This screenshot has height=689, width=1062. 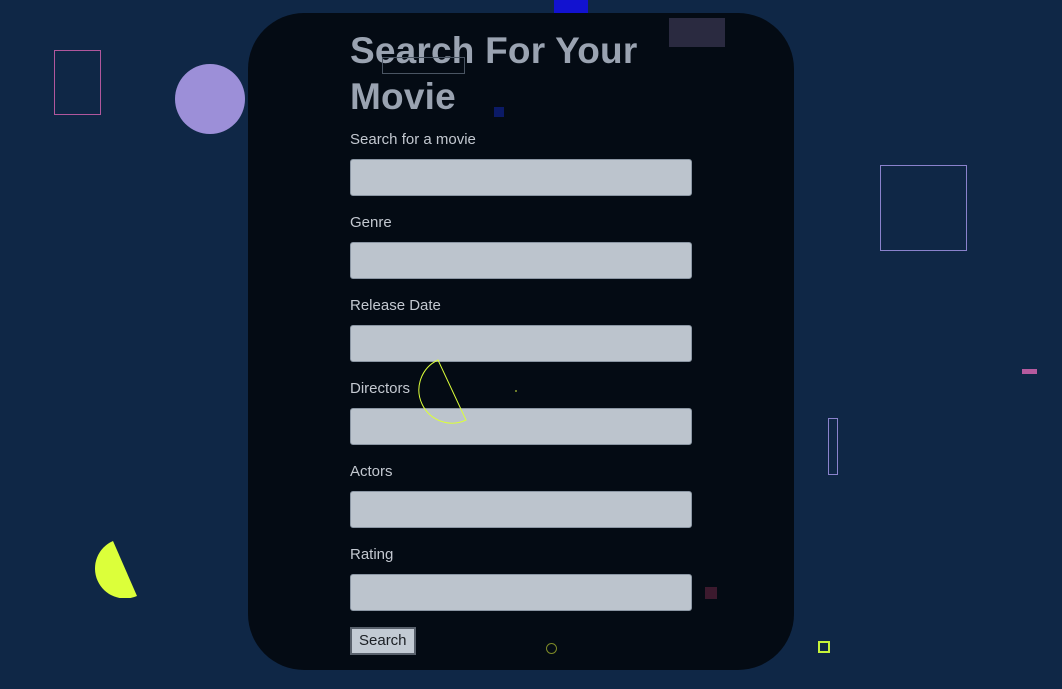 What do you see at coordinates (833, 446) in the screenshot?
I see `decor-lavender-bar-outline` at bounding box center [833, 446].